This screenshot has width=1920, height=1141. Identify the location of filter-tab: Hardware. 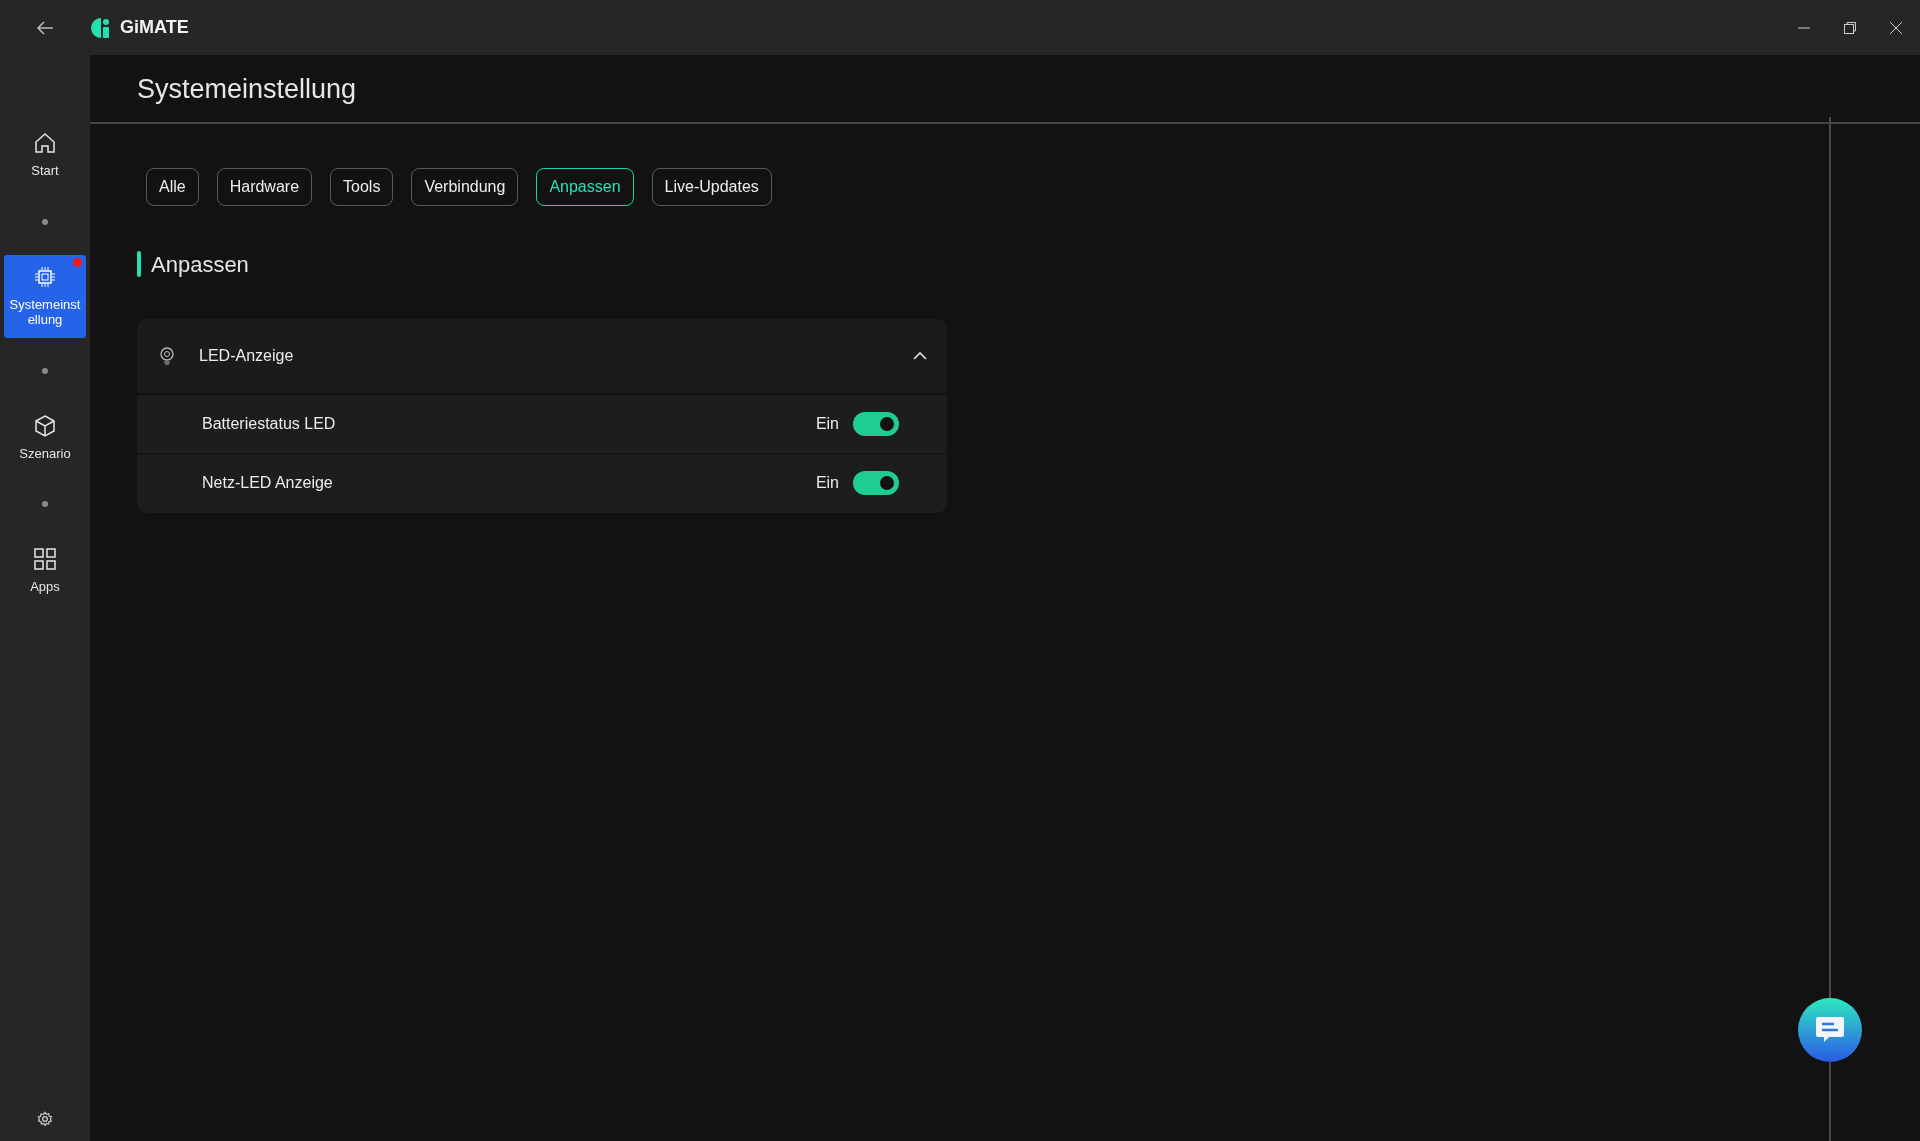
(264, 186).